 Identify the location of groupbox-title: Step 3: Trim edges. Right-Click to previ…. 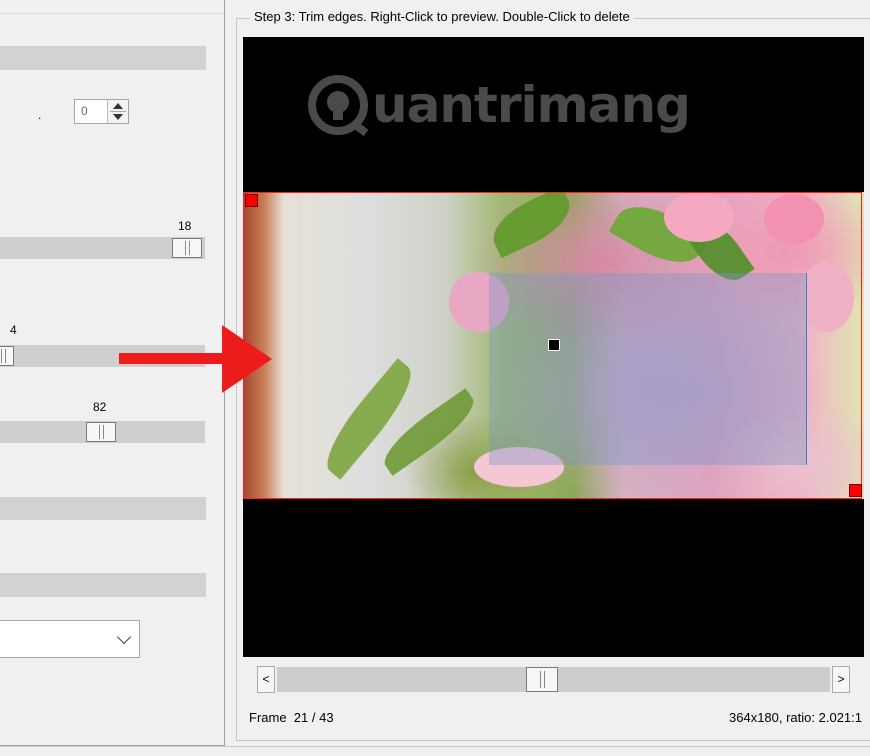
(442, 16).